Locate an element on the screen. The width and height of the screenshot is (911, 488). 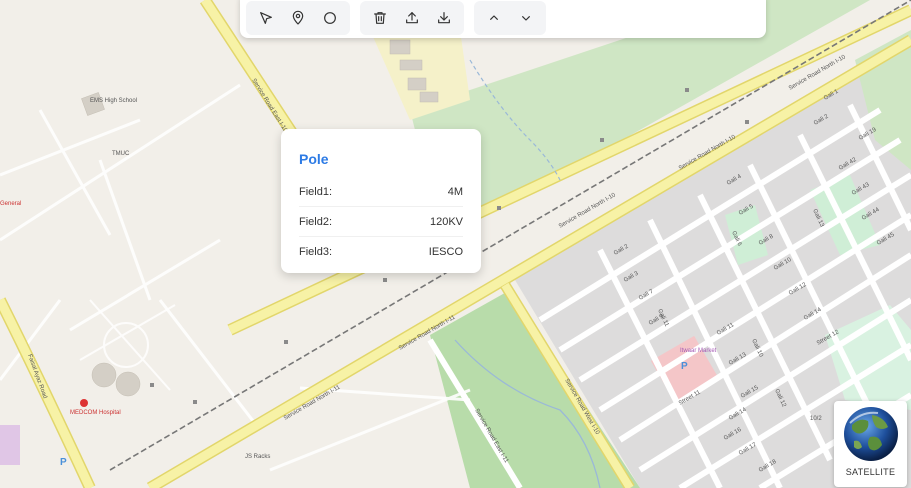
field-value: 4M is located at coordinates (455, 191).